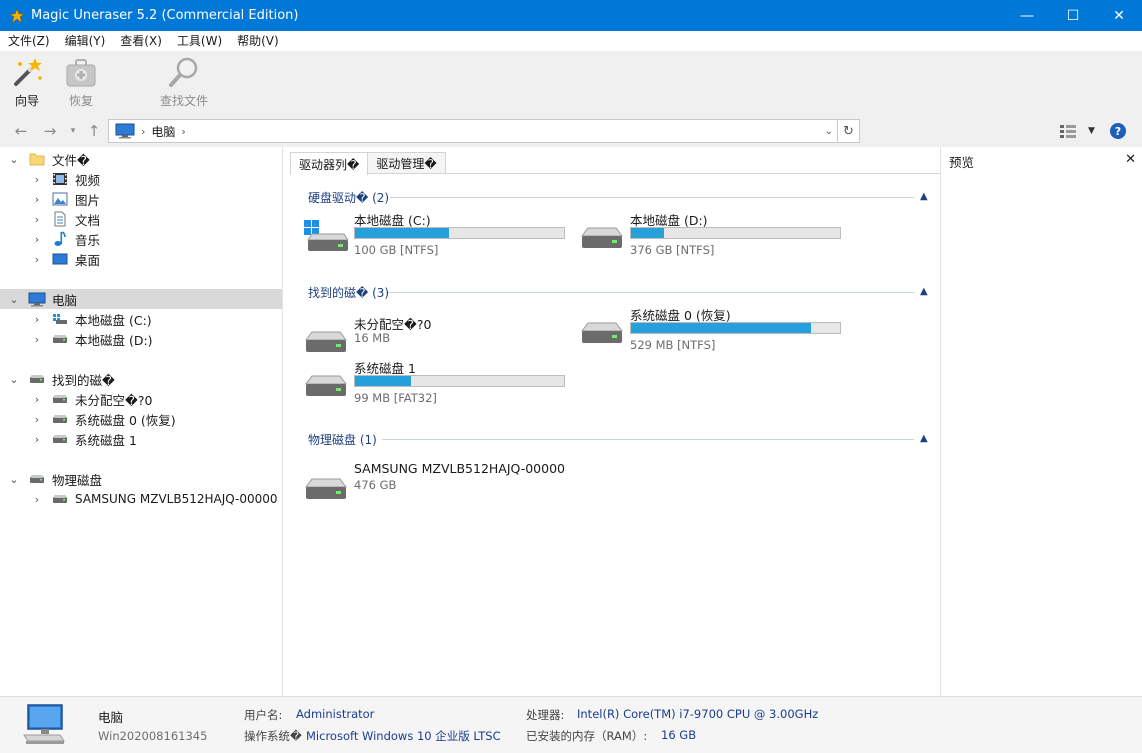 This screenshot has height=753, width=1142. I want to click on menu-file: 文件(Z), so click(28, 41).